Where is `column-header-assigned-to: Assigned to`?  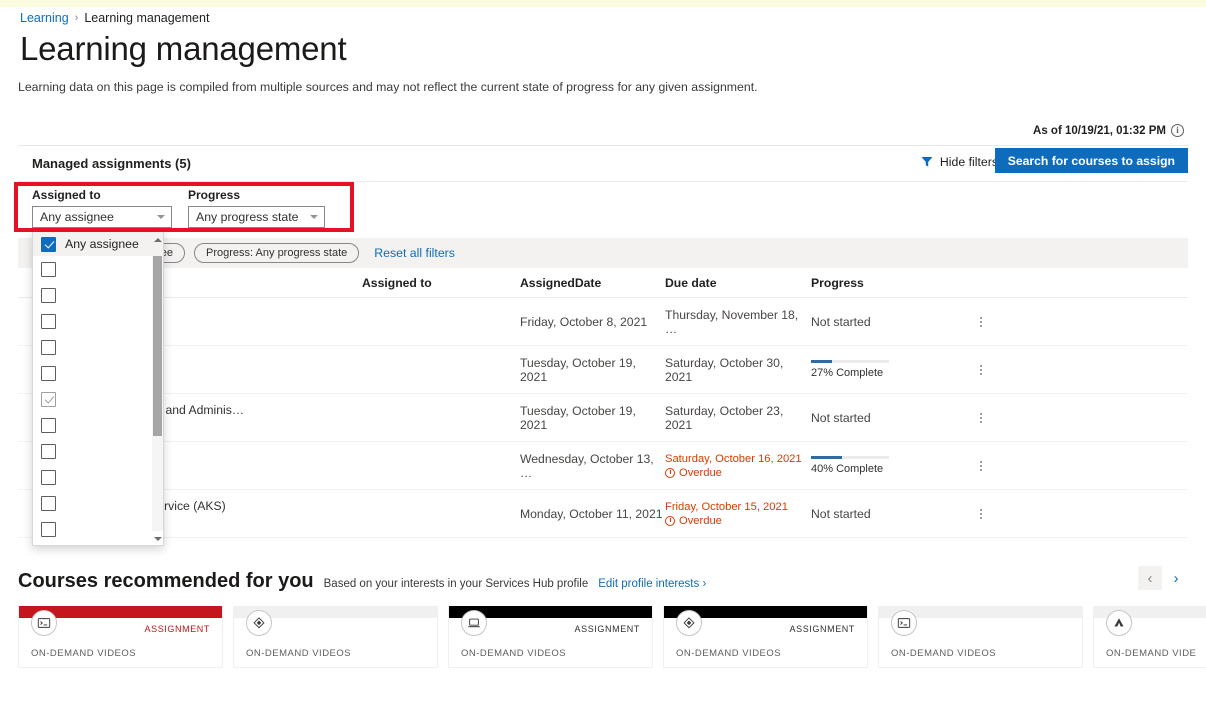 column-header-assigned-to: Assigned to is located at coordinates (441, 283).